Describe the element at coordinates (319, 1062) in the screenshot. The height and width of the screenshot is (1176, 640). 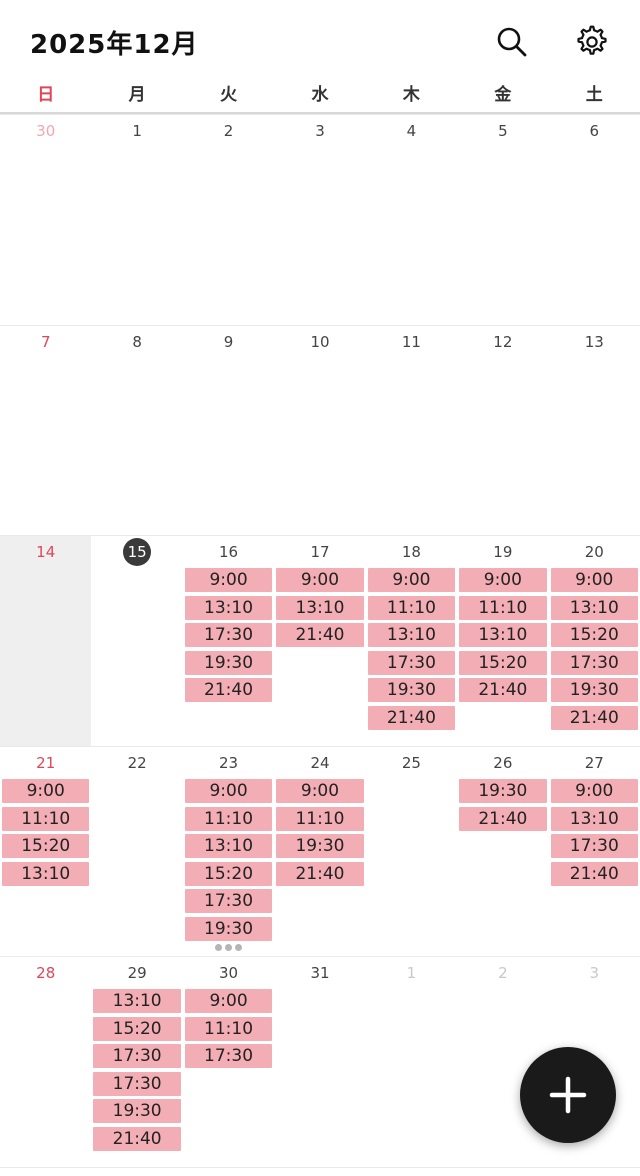
I see `day-cell: 31` at that location.